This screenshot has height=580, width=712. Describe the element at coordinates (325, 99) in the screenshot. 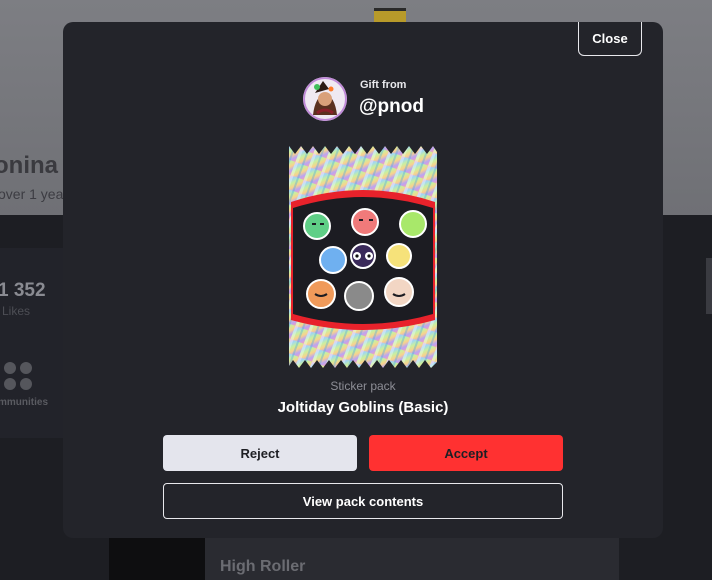

I see `sender-avatar` at that location.